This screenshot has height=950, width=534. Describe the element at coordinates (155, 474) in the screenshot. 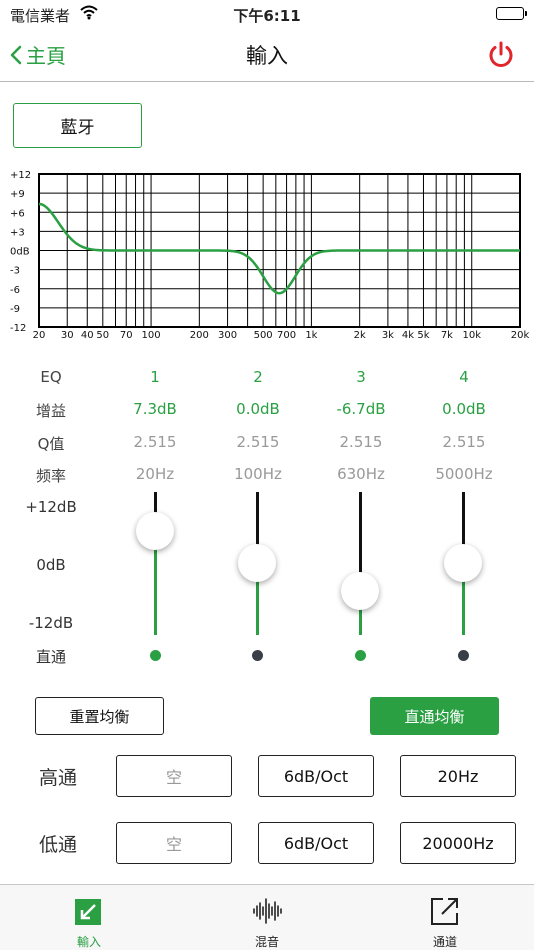

I see `band-1-freq: 20Hz` at that location.